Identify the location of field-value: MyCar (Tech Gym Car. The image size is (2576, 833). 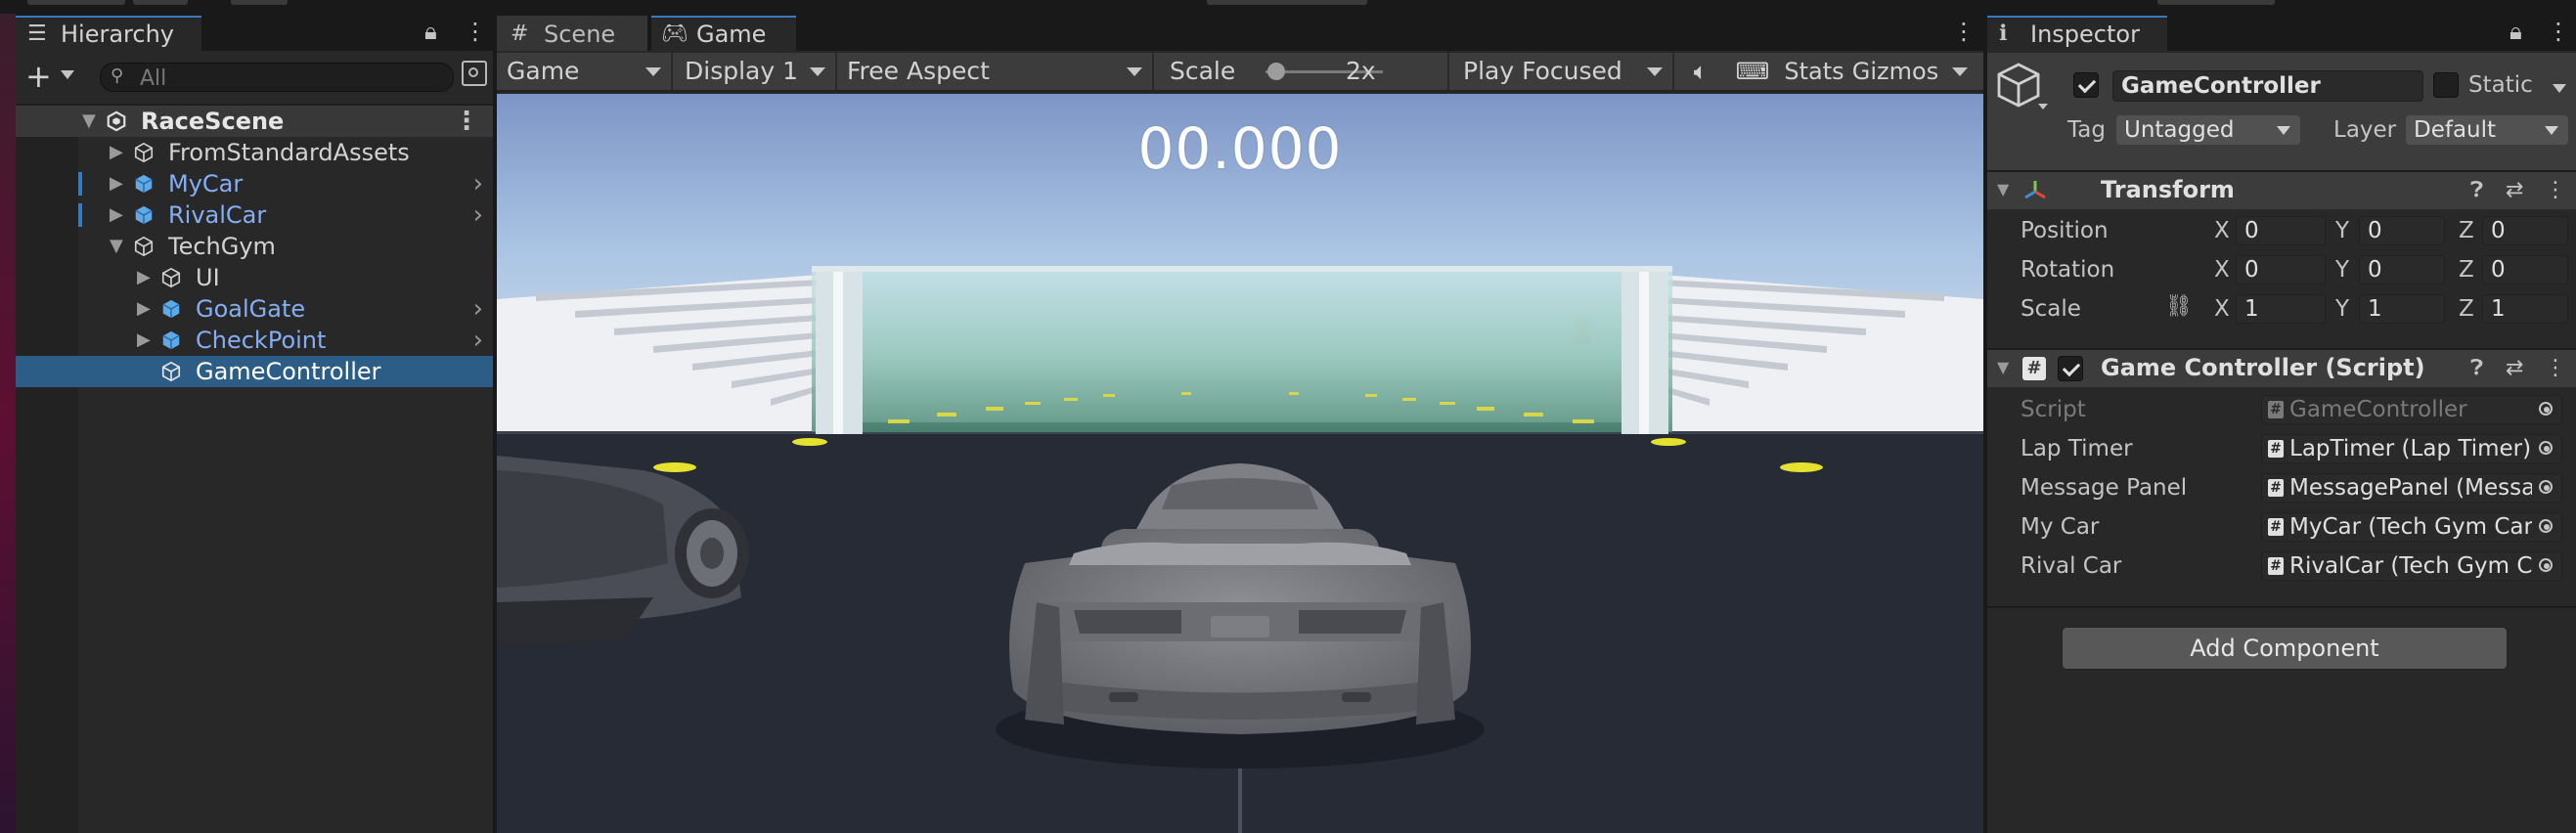
(2411, 527).